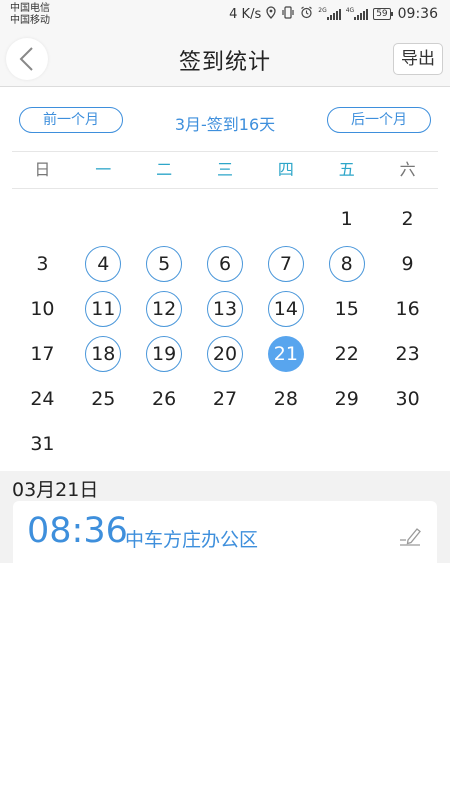 The width and height of the screenshot is (450, 800). I want to click on calendar-day: 28, so click(285, 398).